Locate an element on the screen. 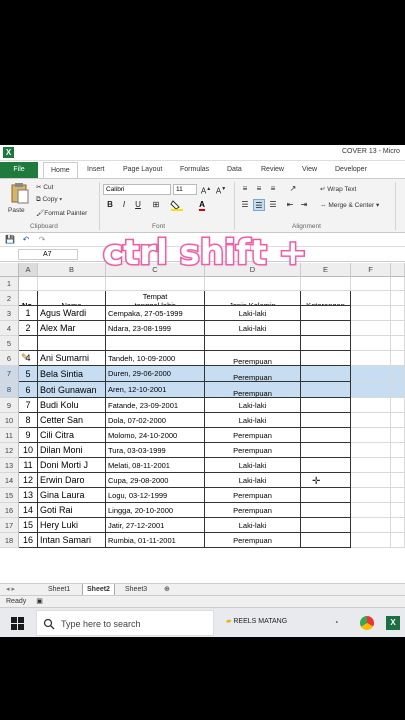 The width and height of the screenshot is (405, 720). cell-nama: Alex Mar is located at coordinates (72, 328).